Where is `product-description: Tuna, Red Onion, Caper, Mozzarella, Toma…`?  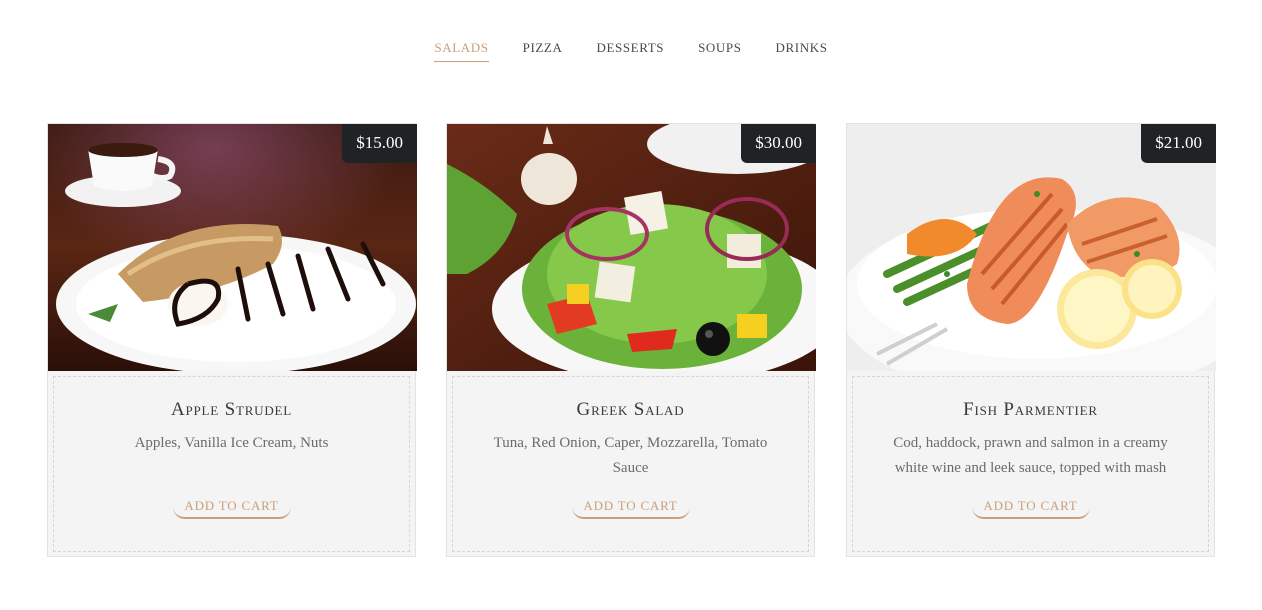
product-description: Tuna, Red Onion, Caper, Mozzarella, Toma… is located at coordinates (630, 455).